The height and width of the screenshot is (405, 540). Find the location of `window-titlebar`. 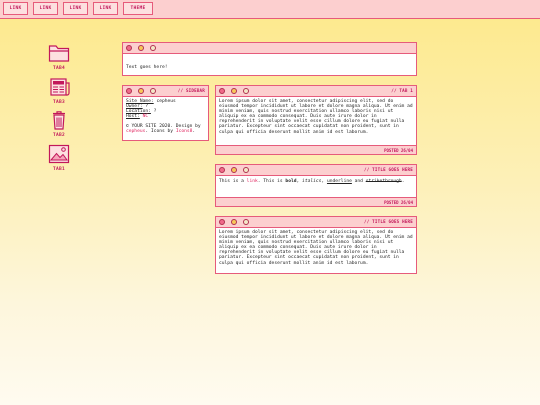

window-titlebar is located at coordinates (269, 48).